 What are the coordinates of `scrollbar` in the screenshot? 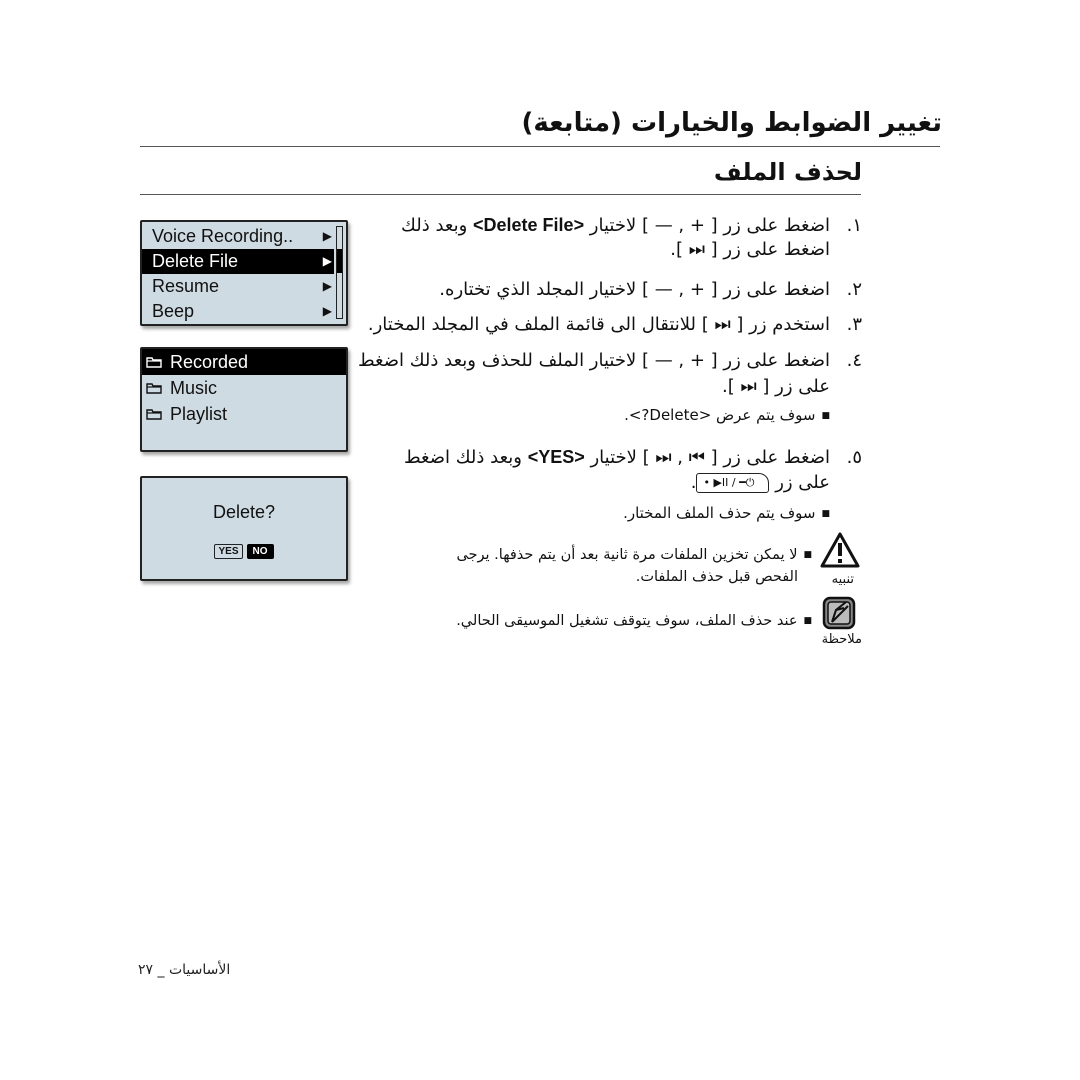 It's located at (339, 272).